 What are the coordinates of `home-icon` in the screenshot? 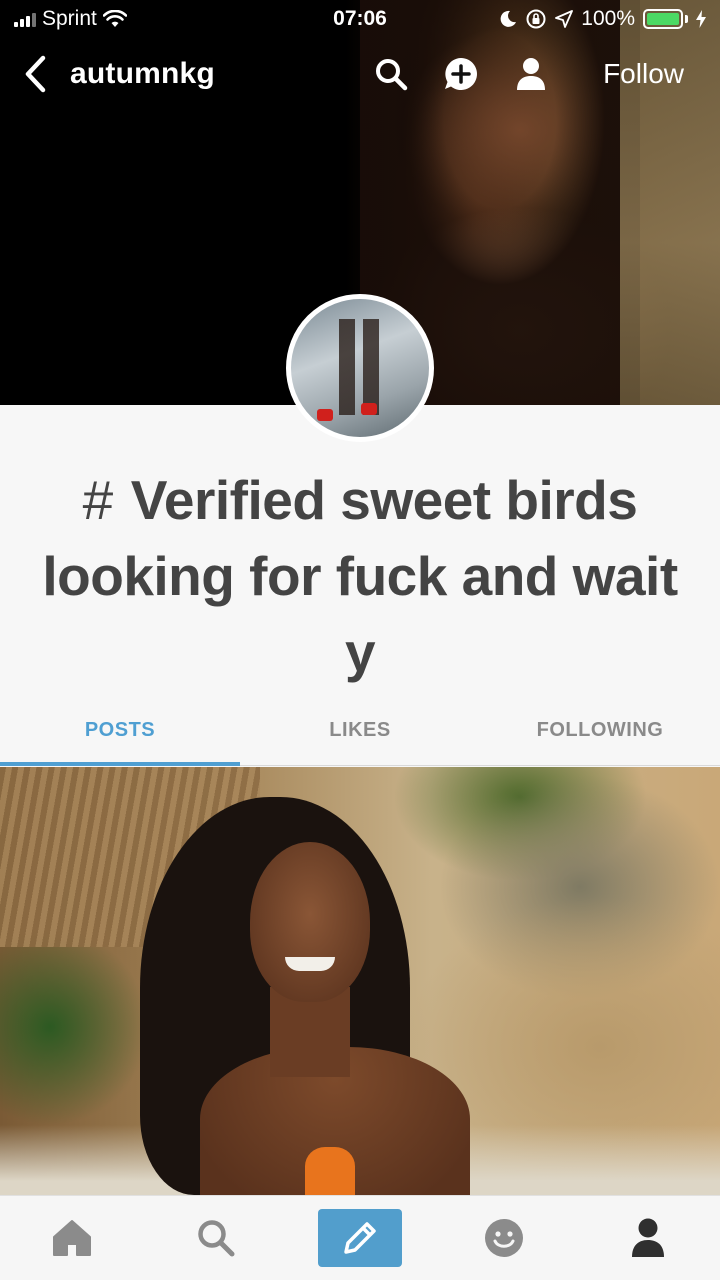 It's located at (72, 1238).